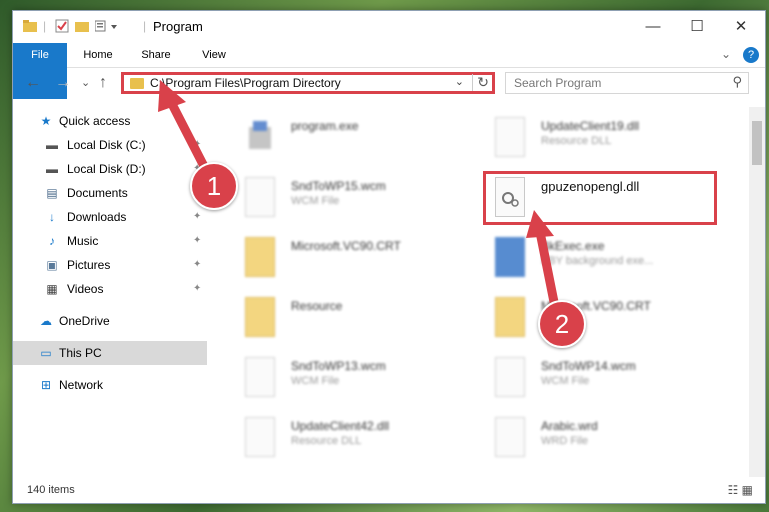  I want to click on arrow-head, so click(540, 224).